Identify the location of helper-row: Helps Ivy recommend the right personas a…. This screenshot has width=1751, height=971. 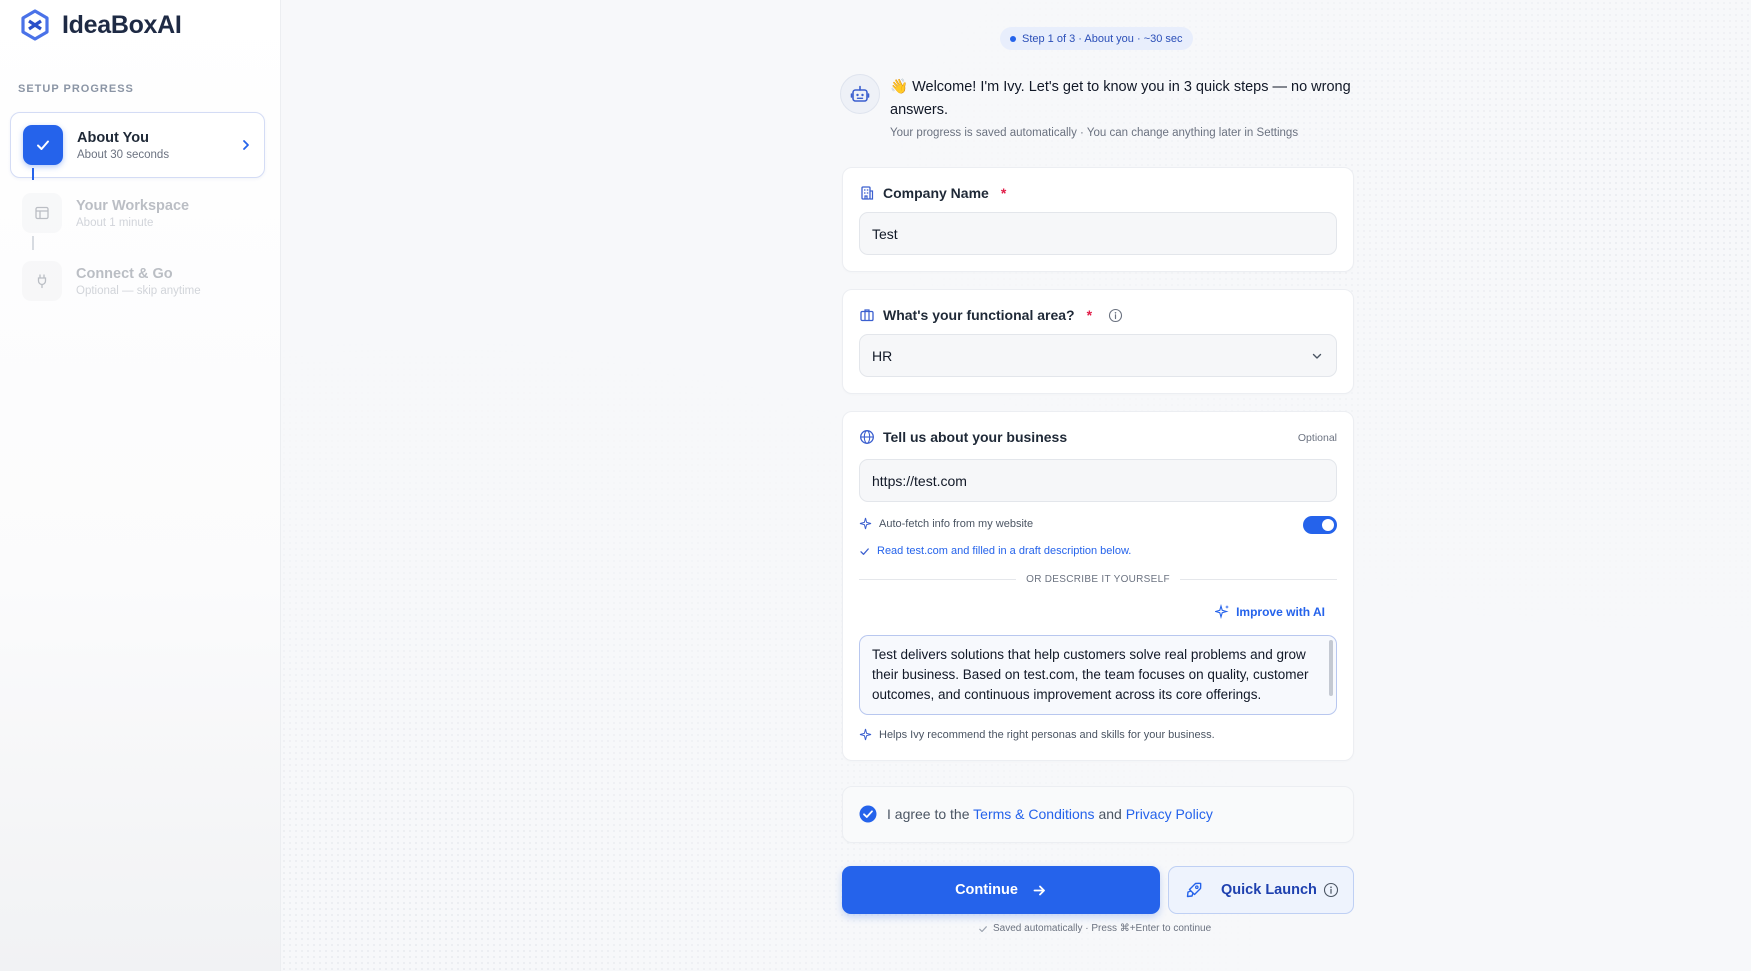
(1037, 734).